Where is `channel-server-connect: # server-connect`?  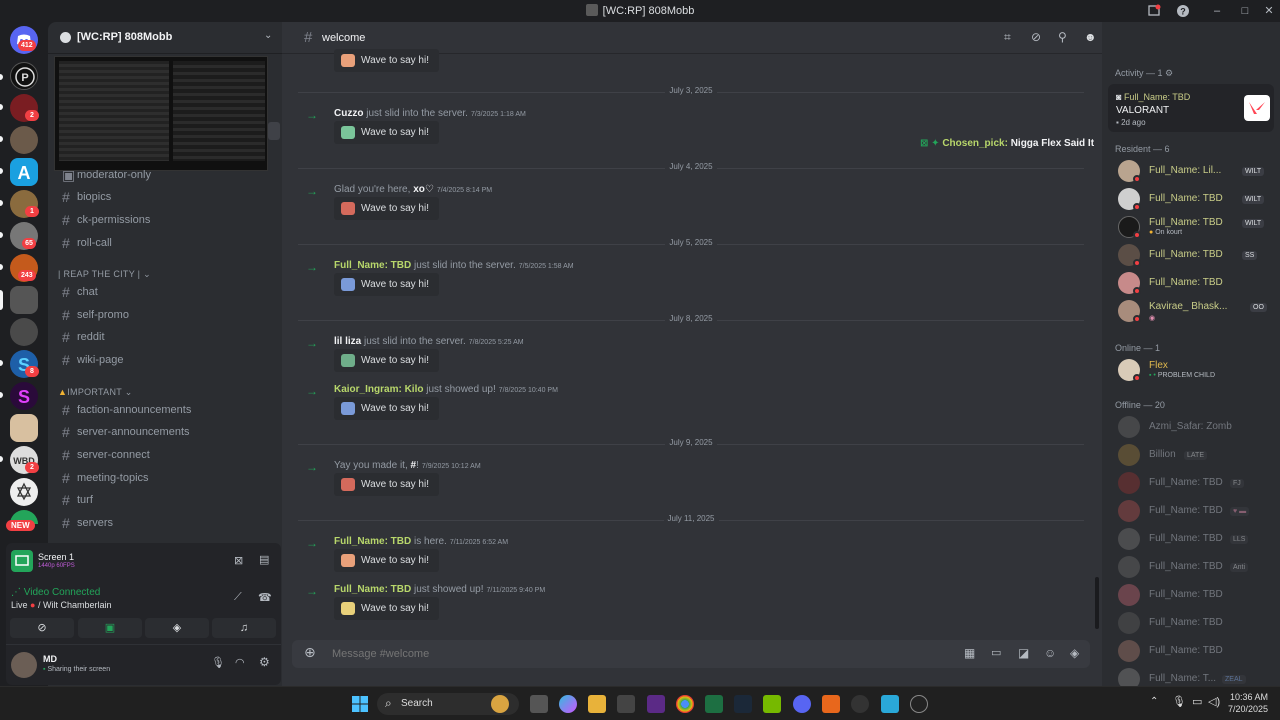
channel-server-connect: # server-connect is located at coordinates (165, 456).